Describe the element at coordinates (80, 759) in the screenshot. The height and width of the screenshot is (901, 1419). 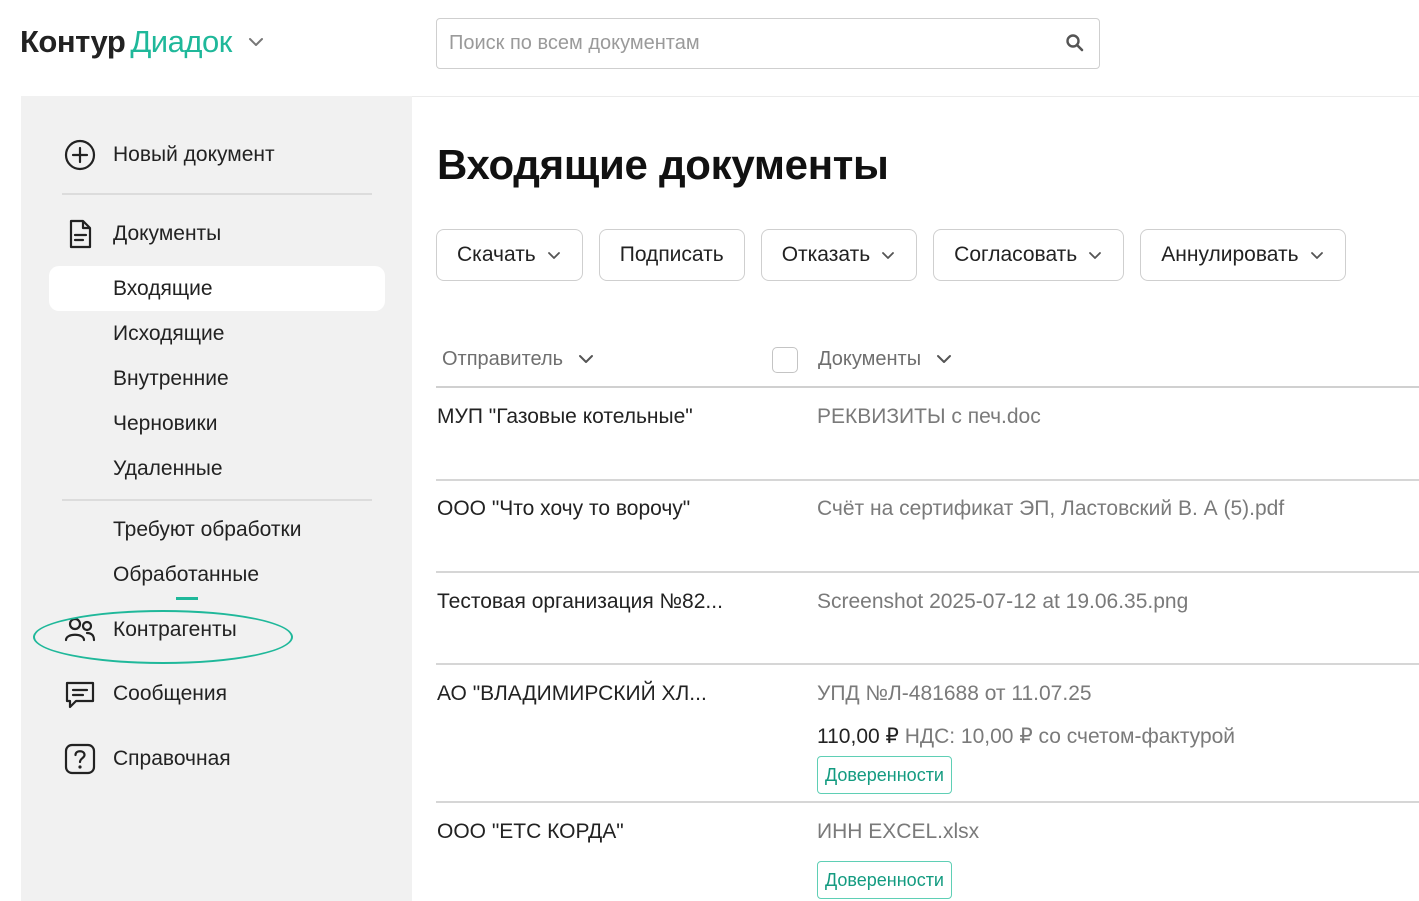
I see `help-icon` at that location.